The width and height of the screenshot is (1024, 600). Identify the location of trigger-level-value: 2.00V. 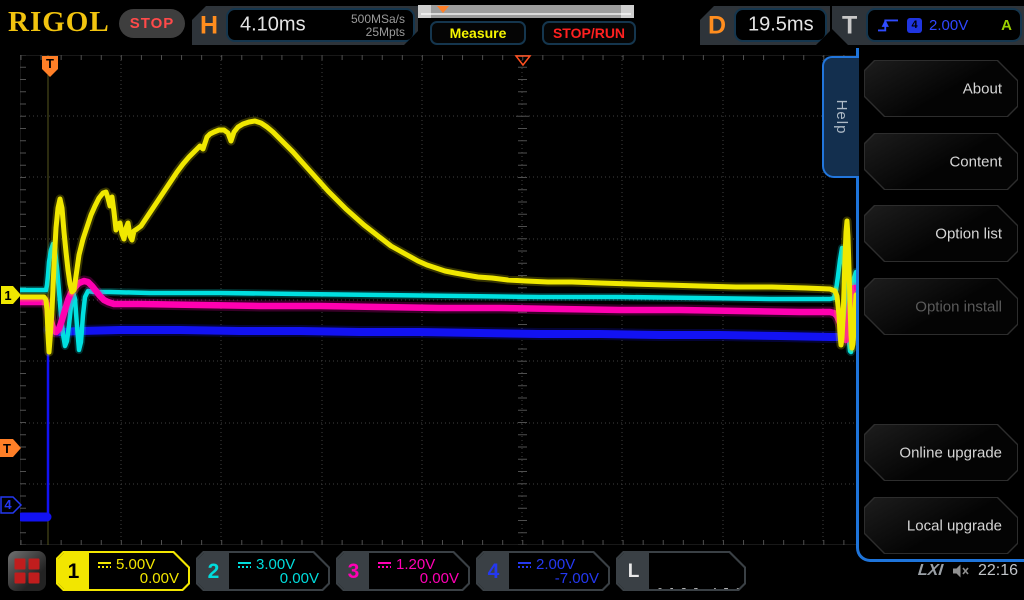
(949, 25).